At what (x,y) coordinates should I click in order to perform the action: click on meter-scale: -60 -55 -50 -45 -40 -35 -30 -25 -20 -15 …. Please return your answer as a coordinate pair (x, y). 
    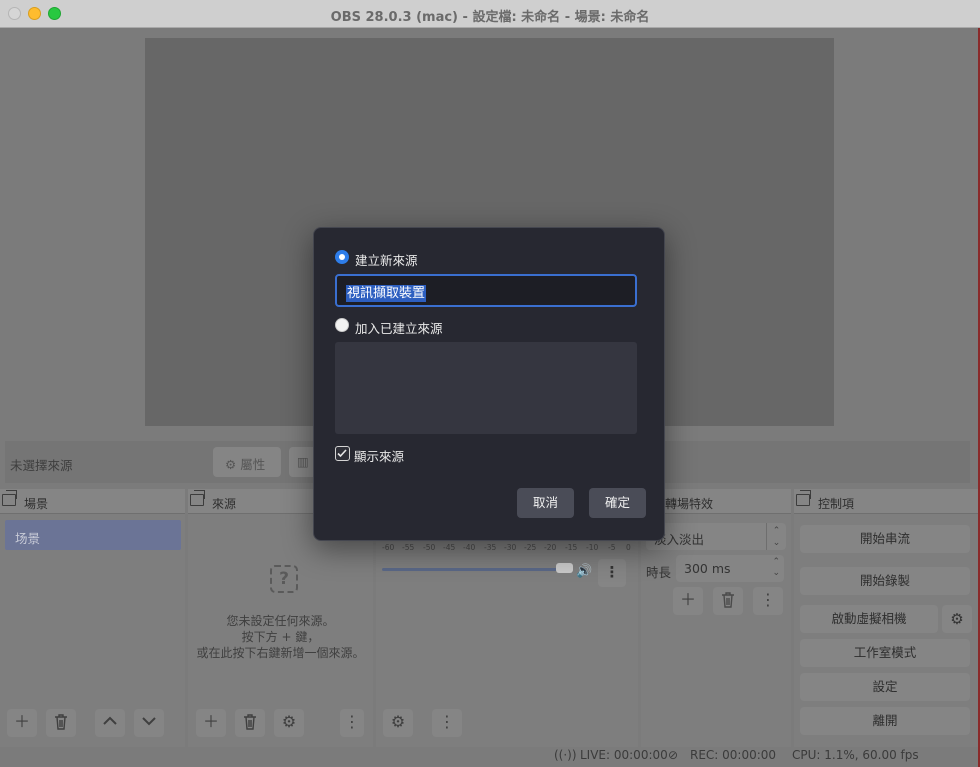
    Looking at the image, I should click on (507, 547).